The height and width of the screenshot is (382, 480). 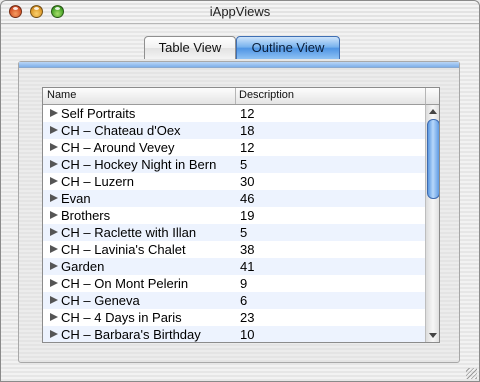 I want to click on row-description: 10, so click(x=247, y=334).